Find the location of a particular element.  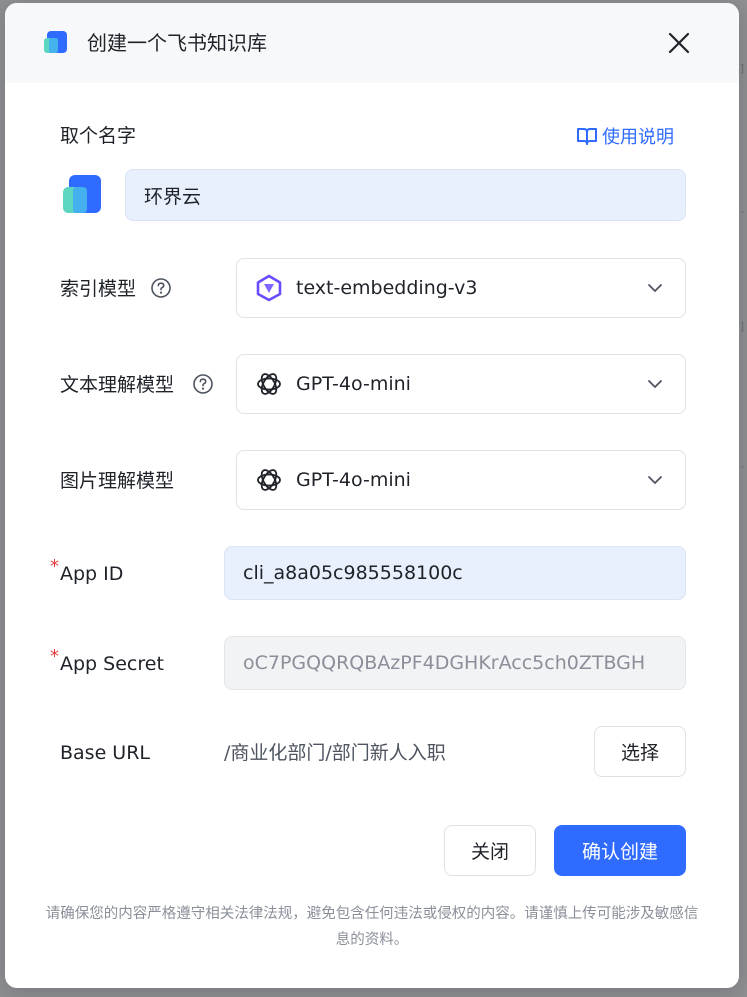

feishu-knowledge-logo-icon is located at coordinates (55, 42).